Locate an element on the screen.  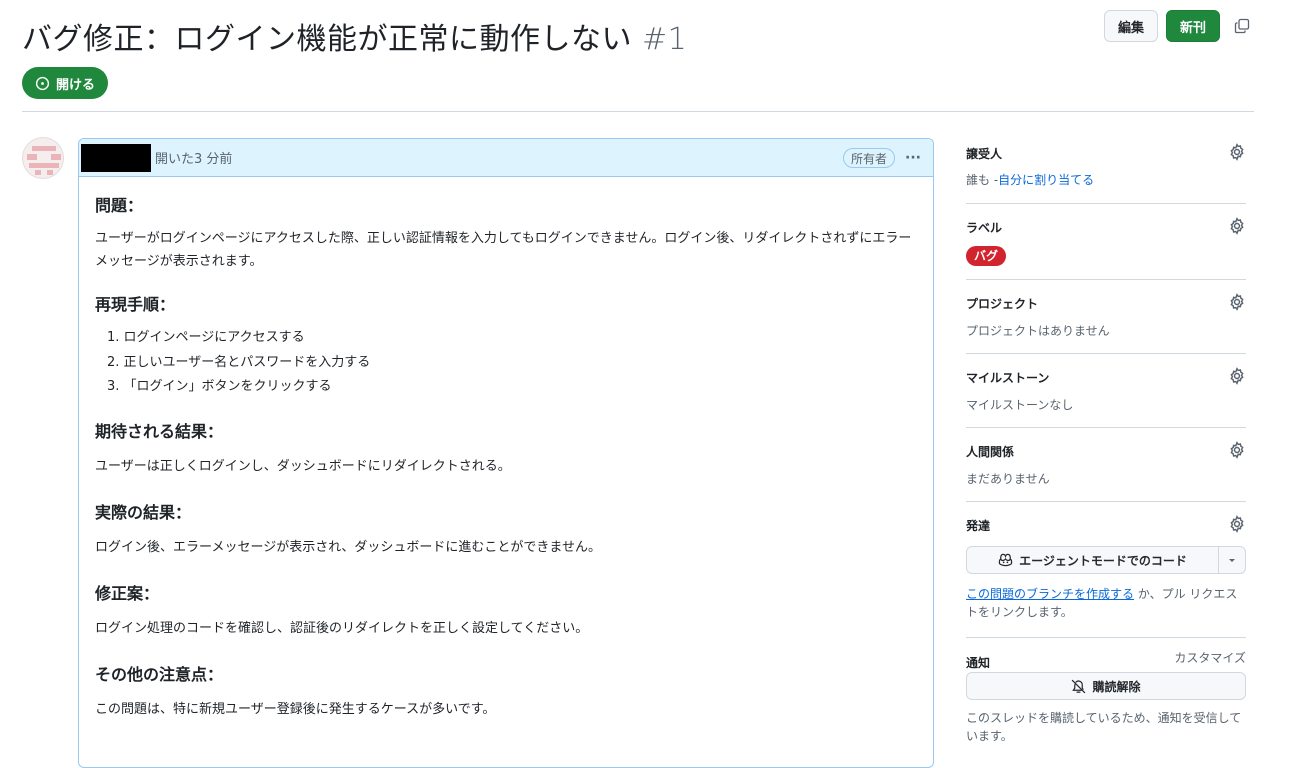
milestone-empty-text: マイルストーンなし is located at coordinates (1020, 405).